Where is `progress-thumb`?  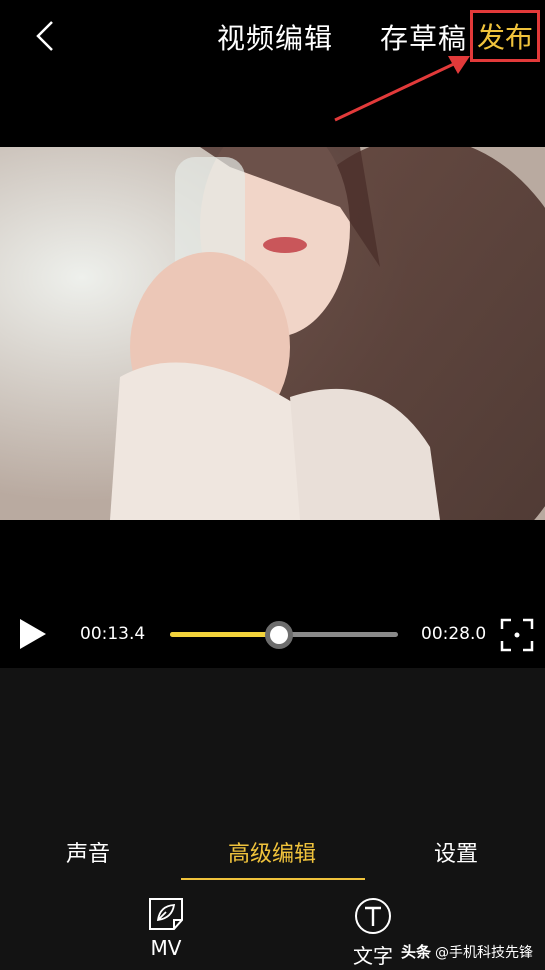
progress-thumb is located at coordinates (279, 635).